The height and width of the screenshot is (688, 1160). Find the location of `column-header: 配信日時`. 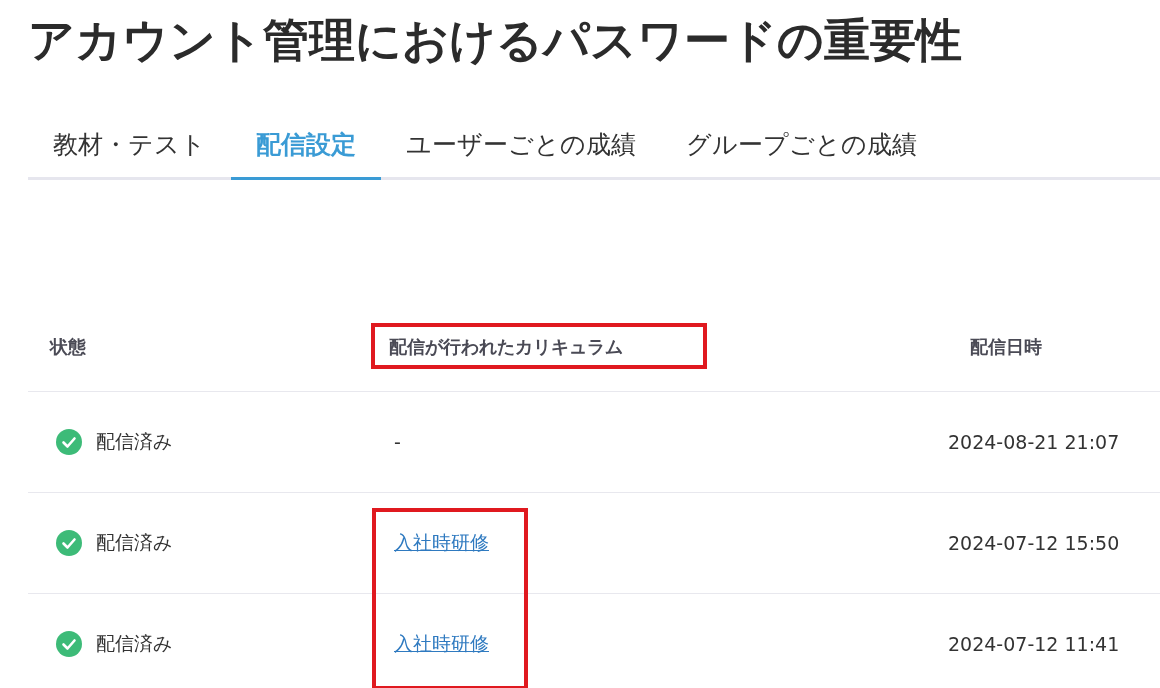

column-header: 配信日時 is located at coordinates (1006, 346).